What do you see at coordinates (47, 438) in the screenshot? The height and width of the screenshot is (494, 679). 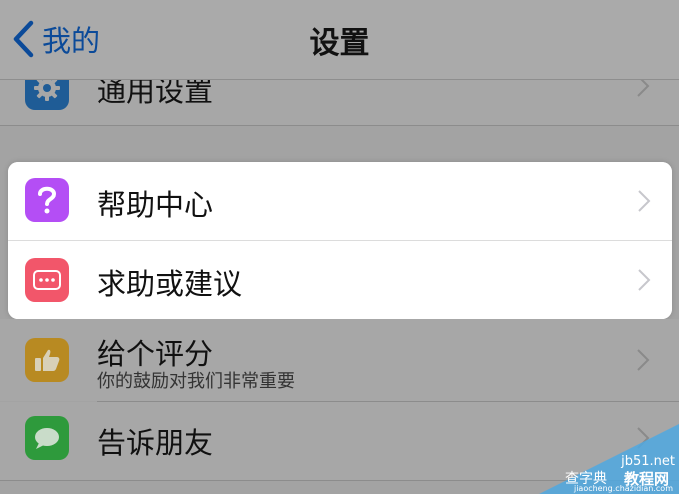 I see `message-bubble-icon` at bounding box center [47, 438].